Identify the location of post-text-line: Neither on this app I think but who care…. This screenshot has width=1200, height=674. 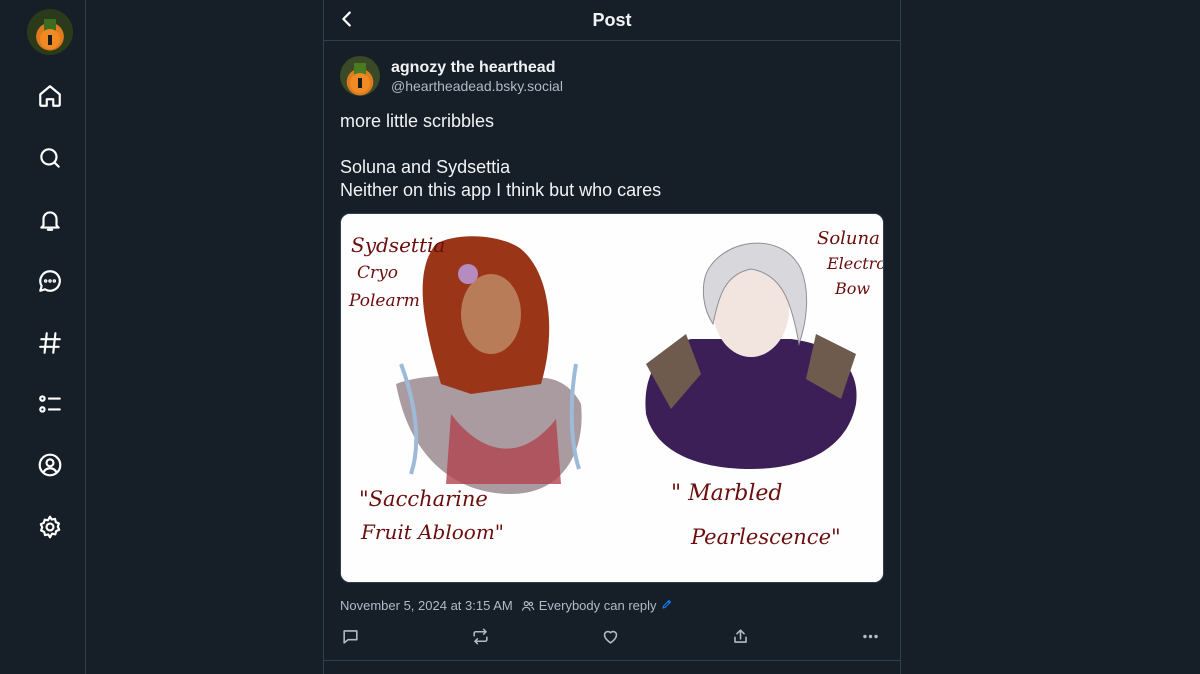
(501, 190).